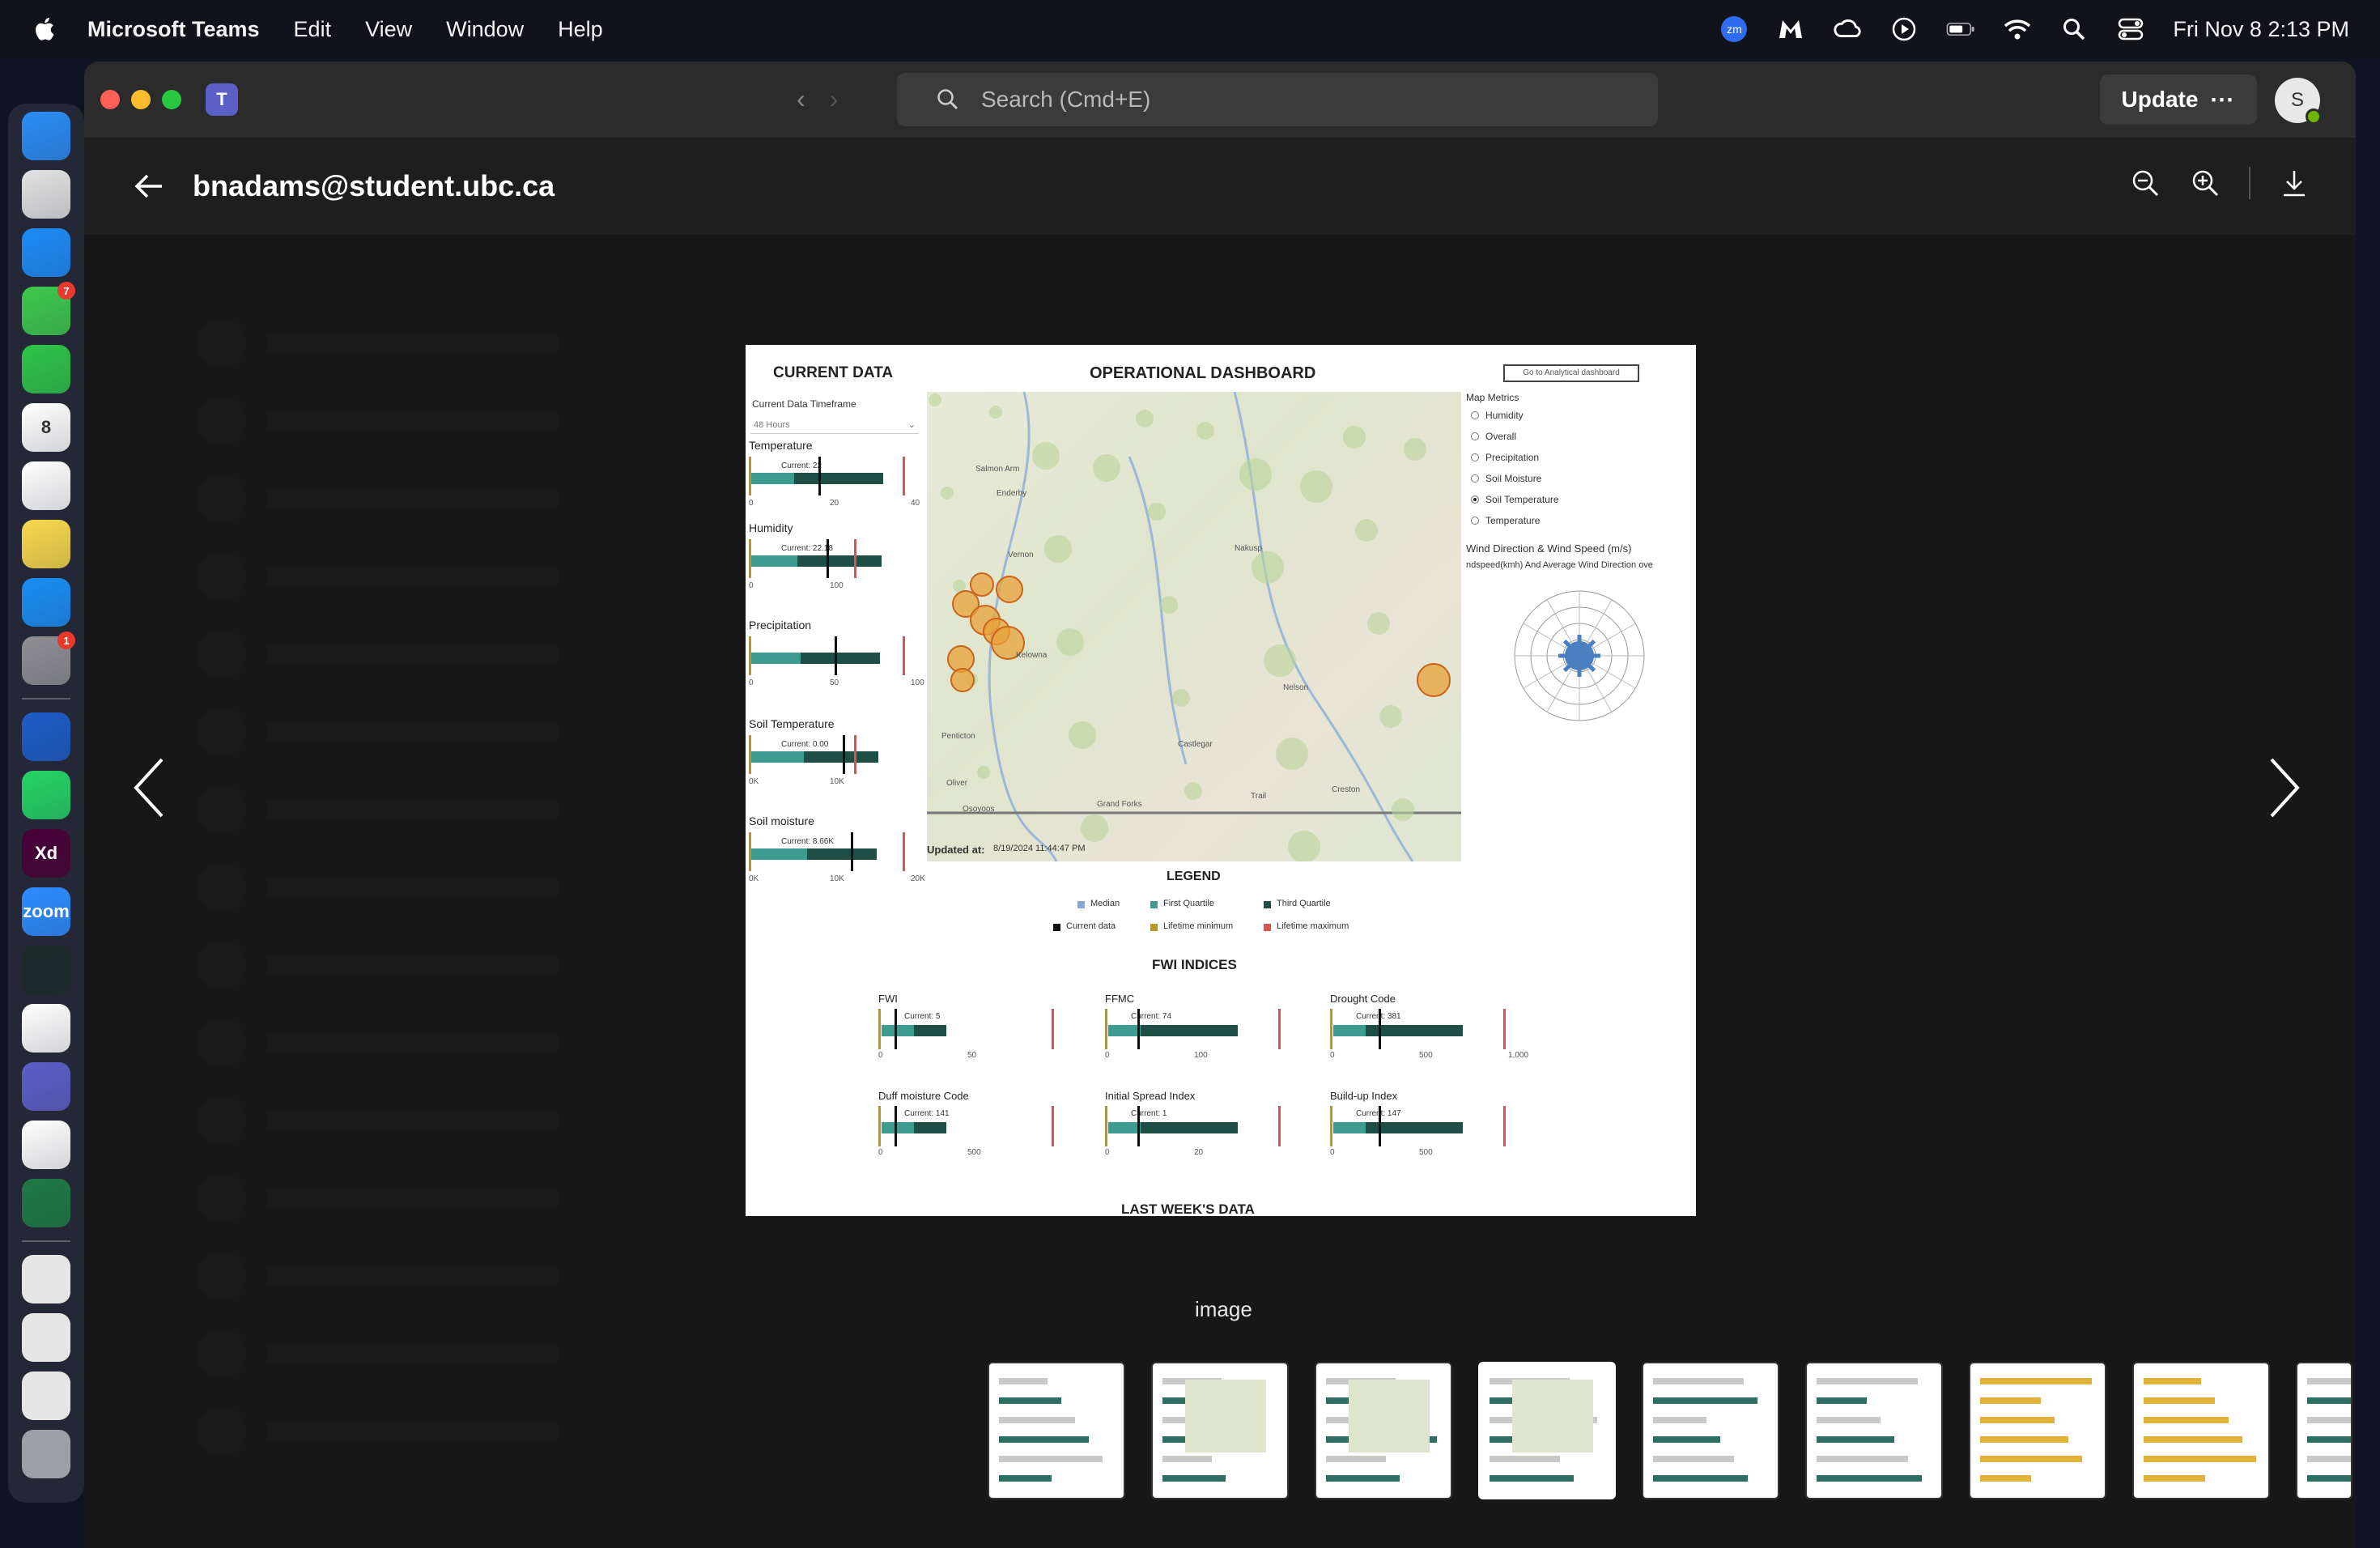 This screenshot has height=1548, width=2380. What do you see at coordinates (46, 1203) in the screenshot?
I see `dock-excel-icon` at bounding box center [46, 1203].